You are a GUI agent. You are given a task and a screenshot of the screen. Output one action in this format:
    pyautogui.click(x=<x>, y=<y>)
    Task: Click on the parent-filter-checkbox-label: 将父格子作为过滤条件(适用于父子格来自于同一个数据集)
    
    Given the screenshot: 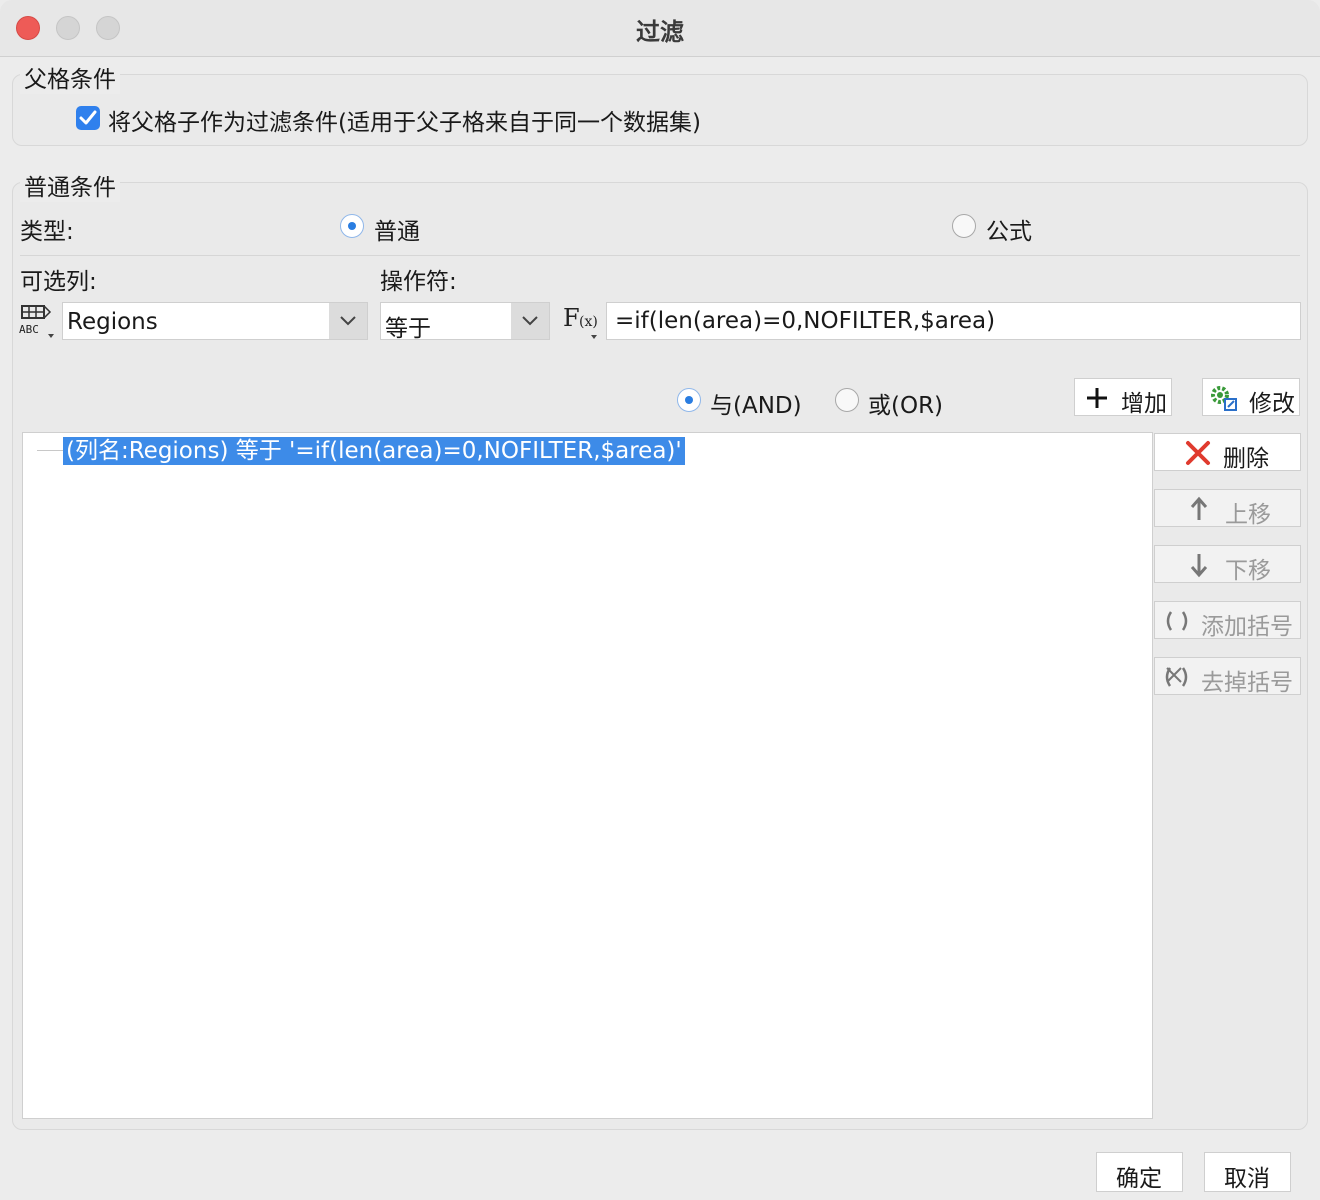 What is the action you would take?
    pyautogui.click(x=404, y=123)
    